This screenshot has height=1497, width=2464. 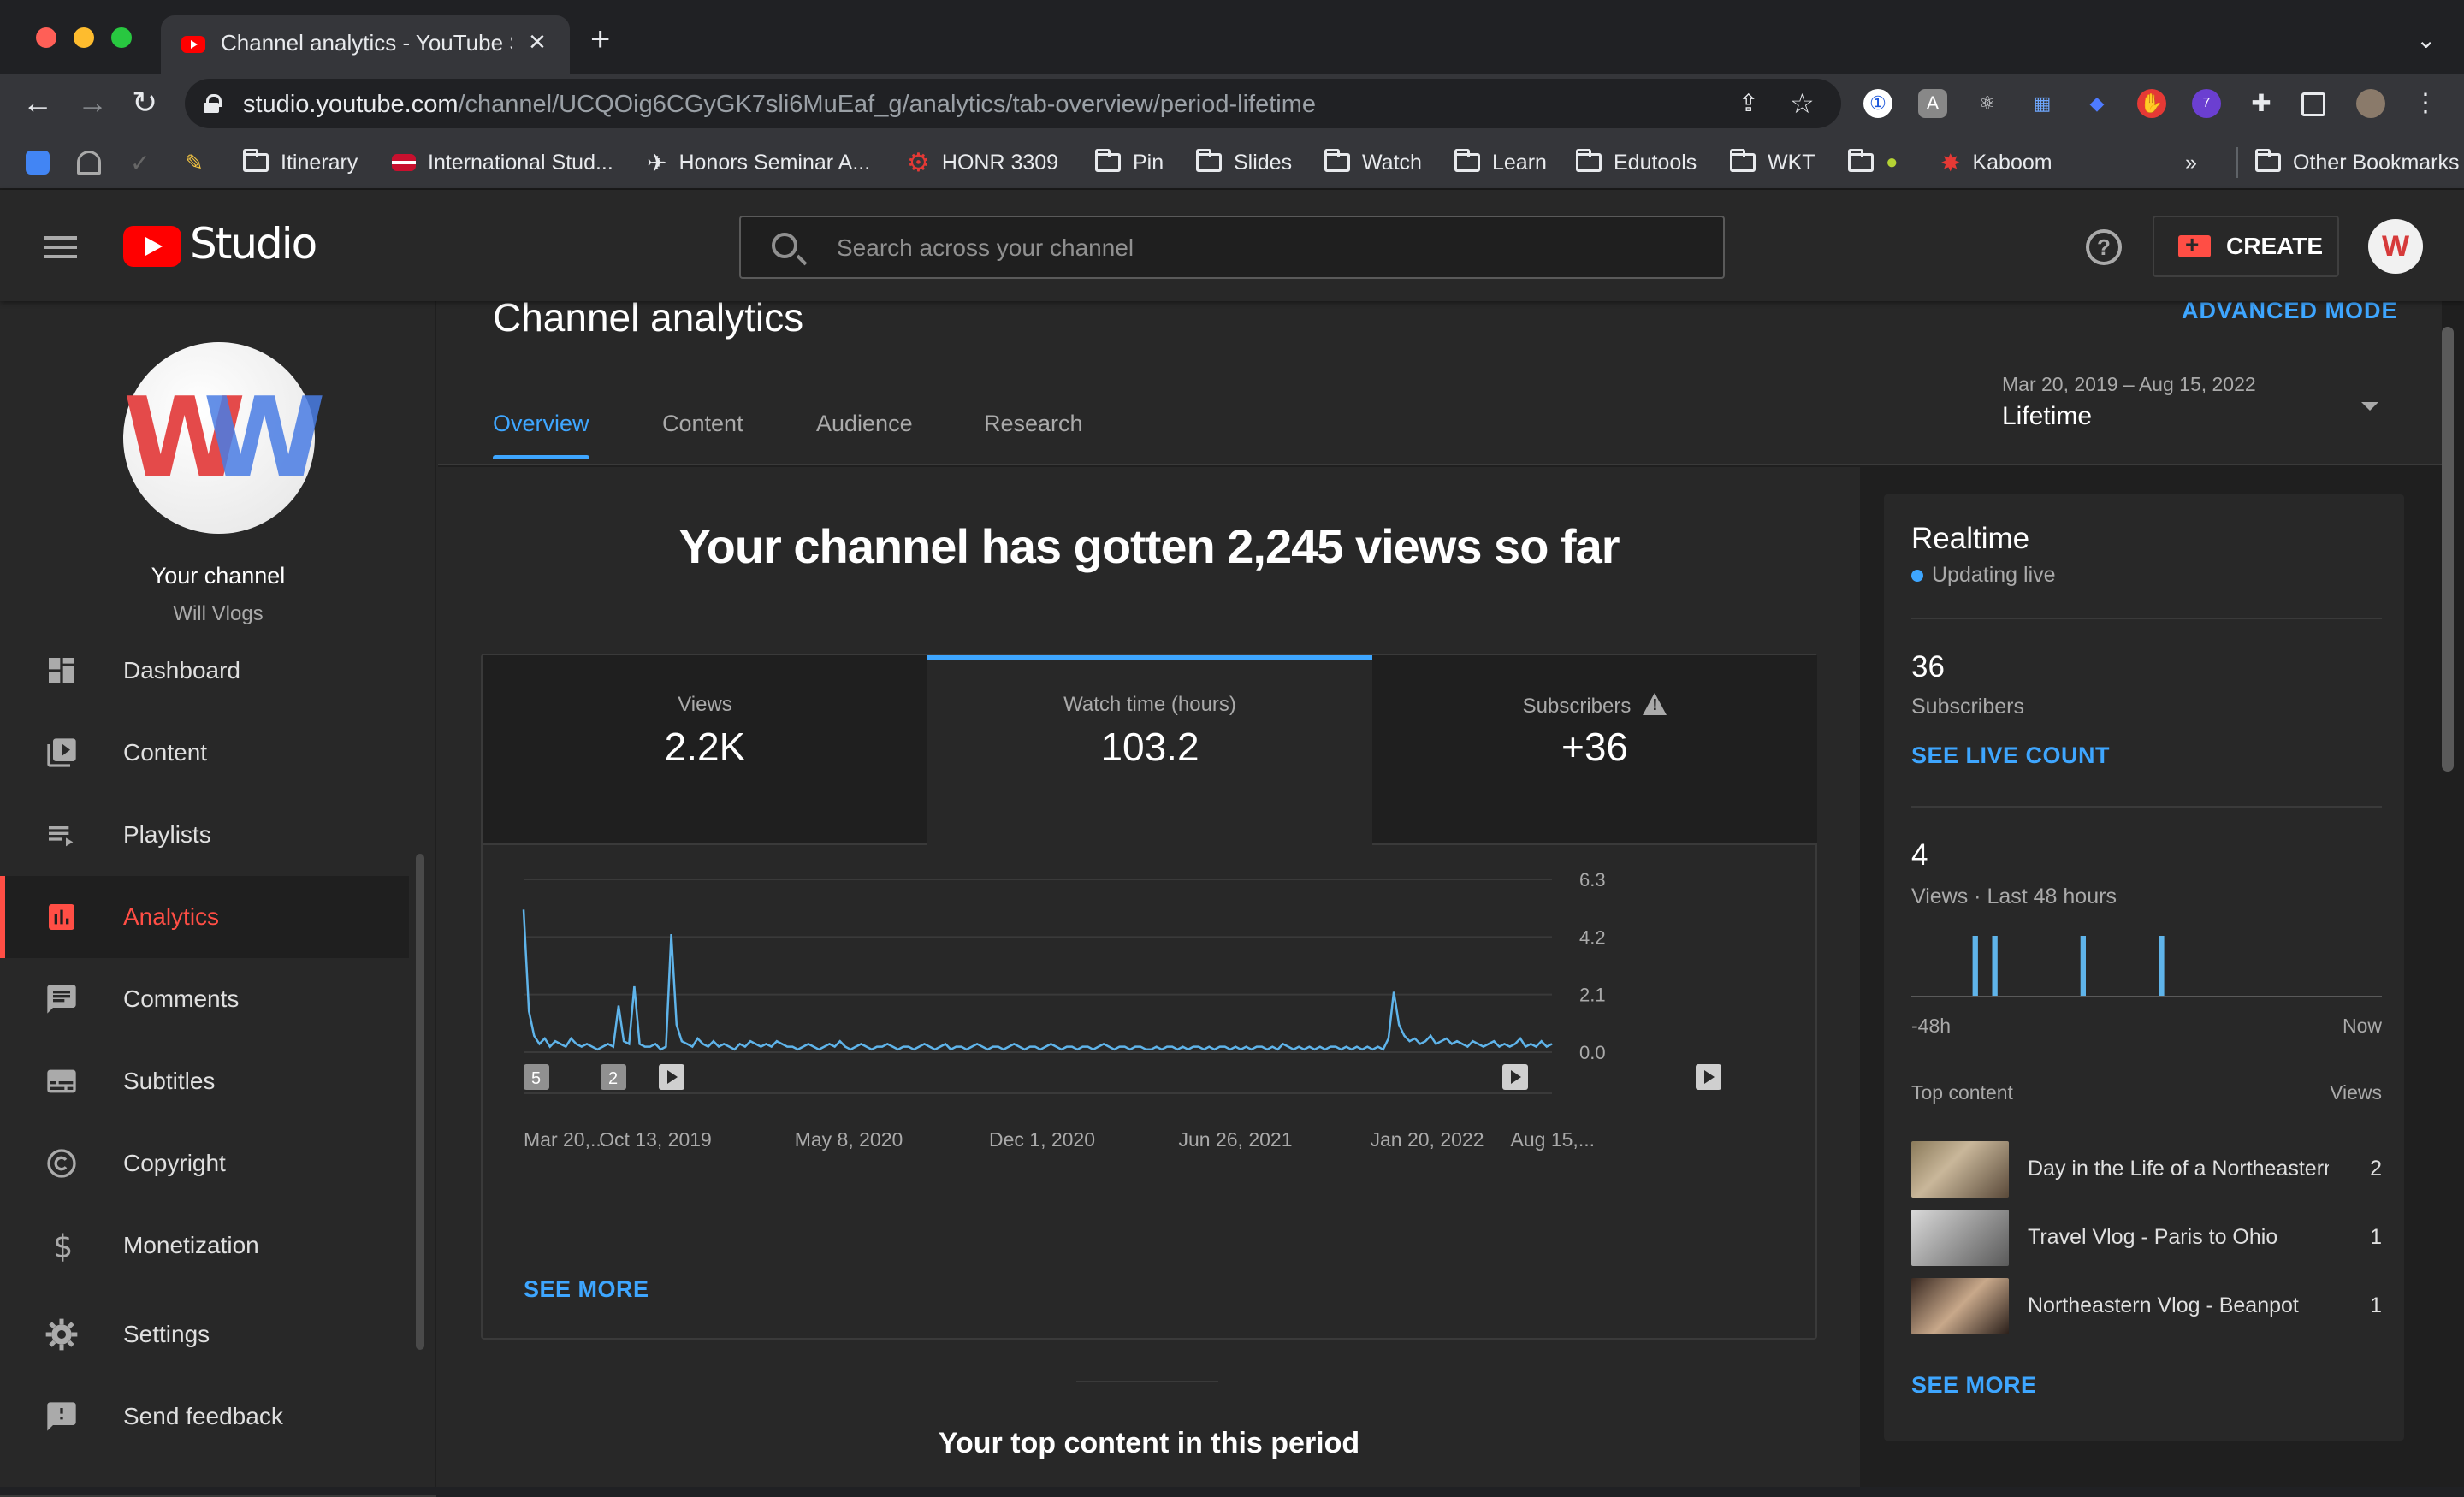 What do you see at coordinates (1129, 162) in the screenshot?
I see `bookmark-pin: Pin` at bounding box center [1129, 162].